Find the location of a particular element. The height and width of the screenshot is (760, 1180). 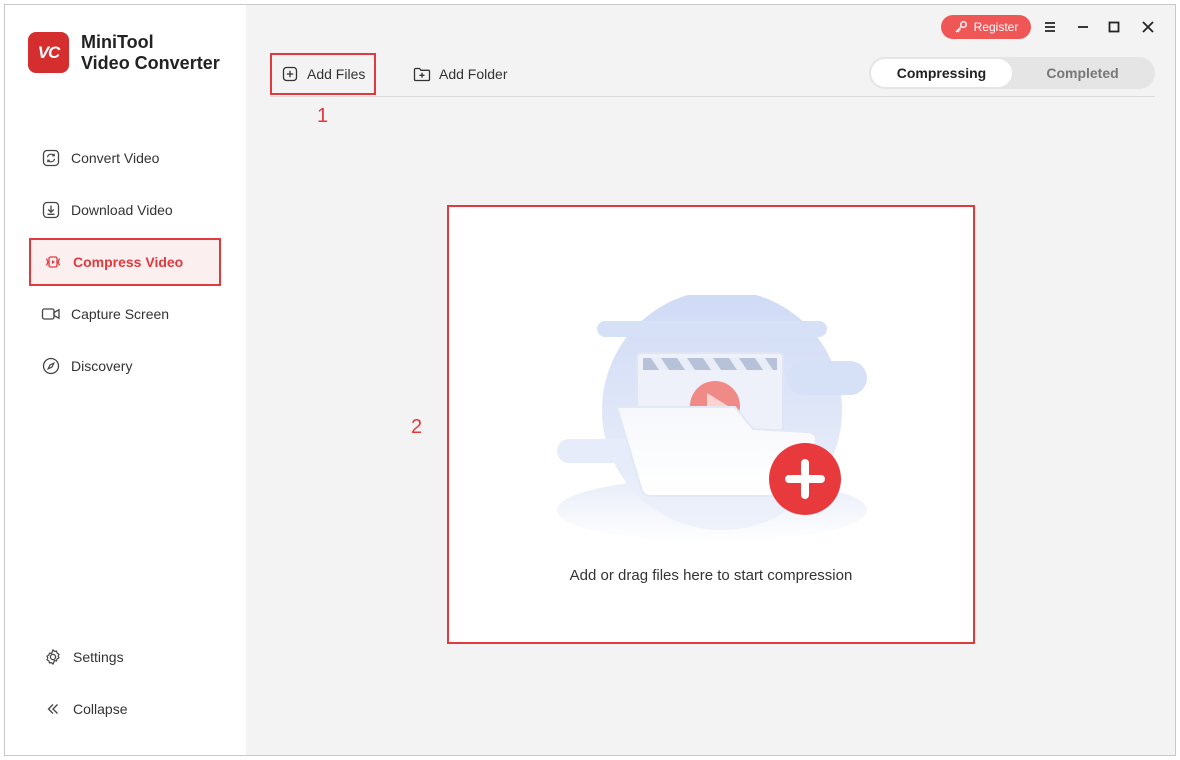

register-label: Register is located at coordinates (996, 27).